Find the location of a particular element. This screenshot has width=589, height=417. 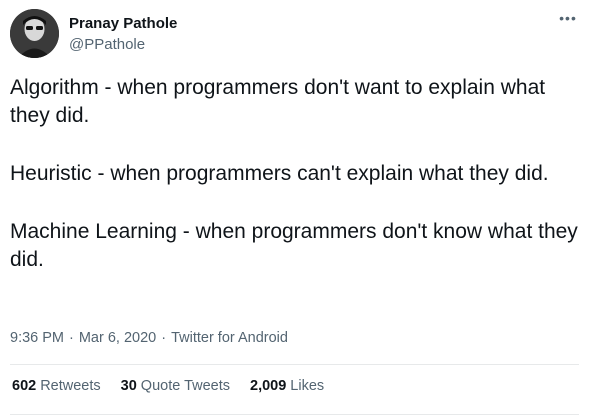

avatar is located at coordinates (34, 33).